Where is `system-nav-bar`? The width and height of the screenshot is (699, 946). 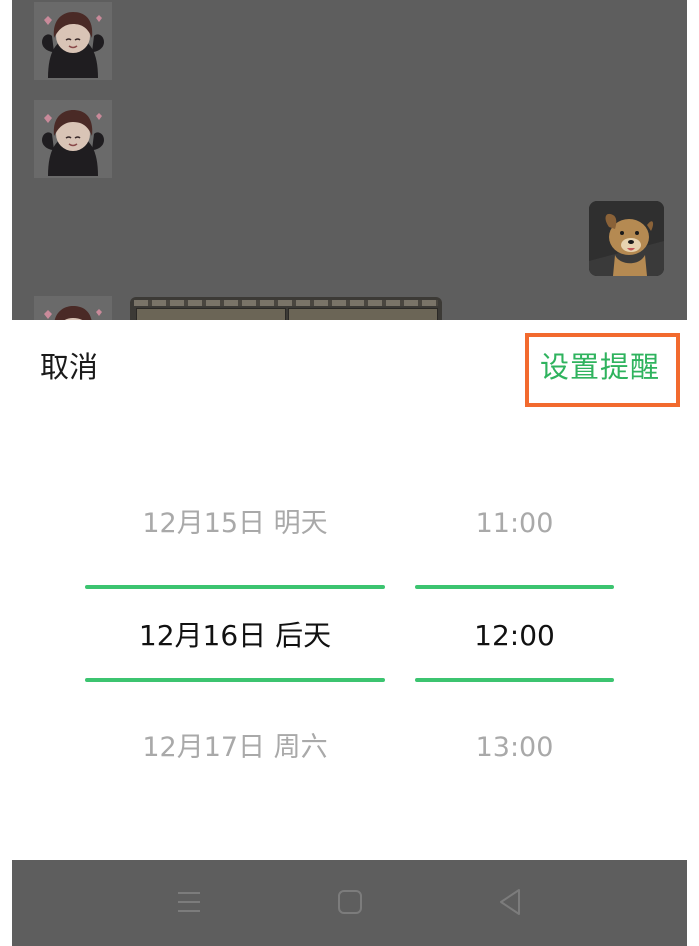
system-nav-bar is located at coordinates (349, 903).